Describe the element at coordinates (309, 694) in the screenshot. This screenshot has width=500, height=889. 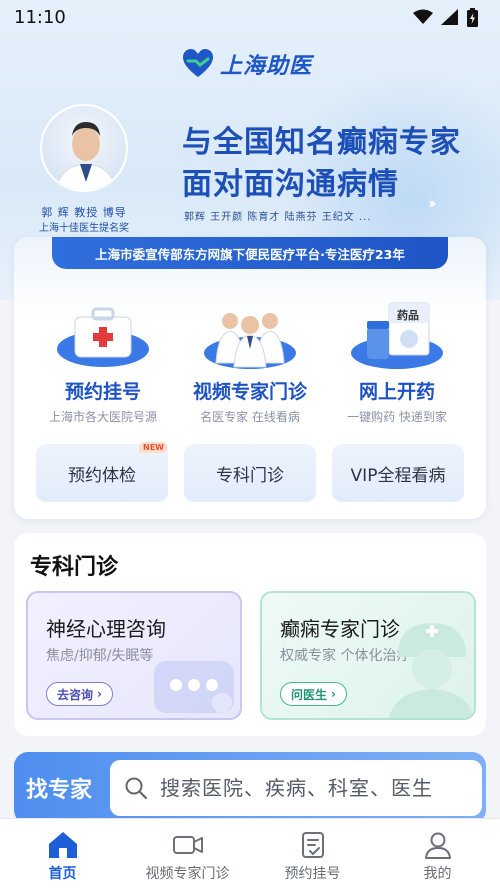
I see `ask-doctor-button-label: 问医生` at that location.